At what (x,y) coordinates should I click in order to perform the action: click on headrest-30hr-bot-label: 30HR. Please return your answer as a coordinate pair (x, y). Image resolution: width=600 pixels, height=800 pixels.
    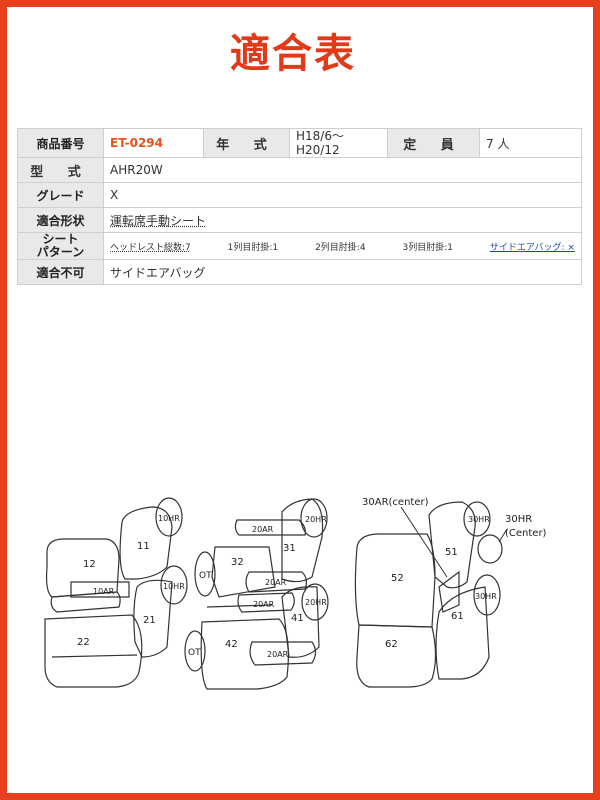
    Looking at the image, I should click on (486, 596).